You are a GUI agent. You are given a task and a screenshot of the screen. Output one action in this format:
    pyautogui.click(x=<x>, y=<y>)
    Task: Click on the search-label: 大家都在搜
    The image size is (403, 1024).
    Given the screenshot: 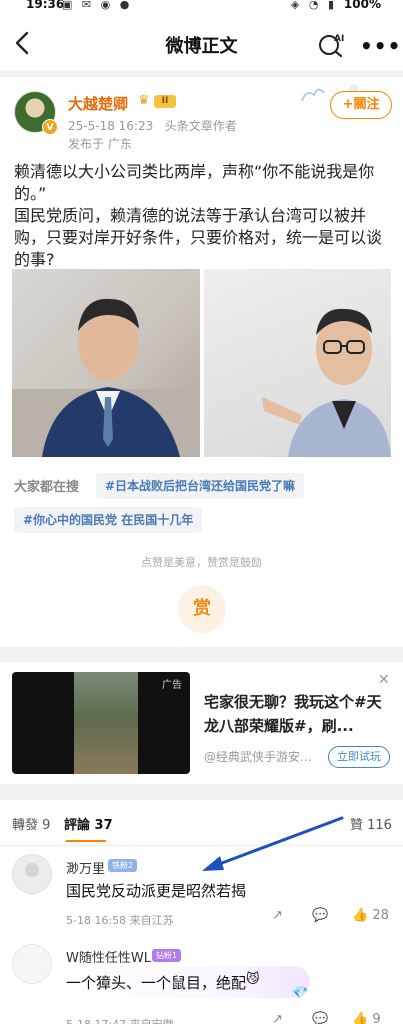 What is the action you would take?
    pyautogui.click(x=47, y=487)
    